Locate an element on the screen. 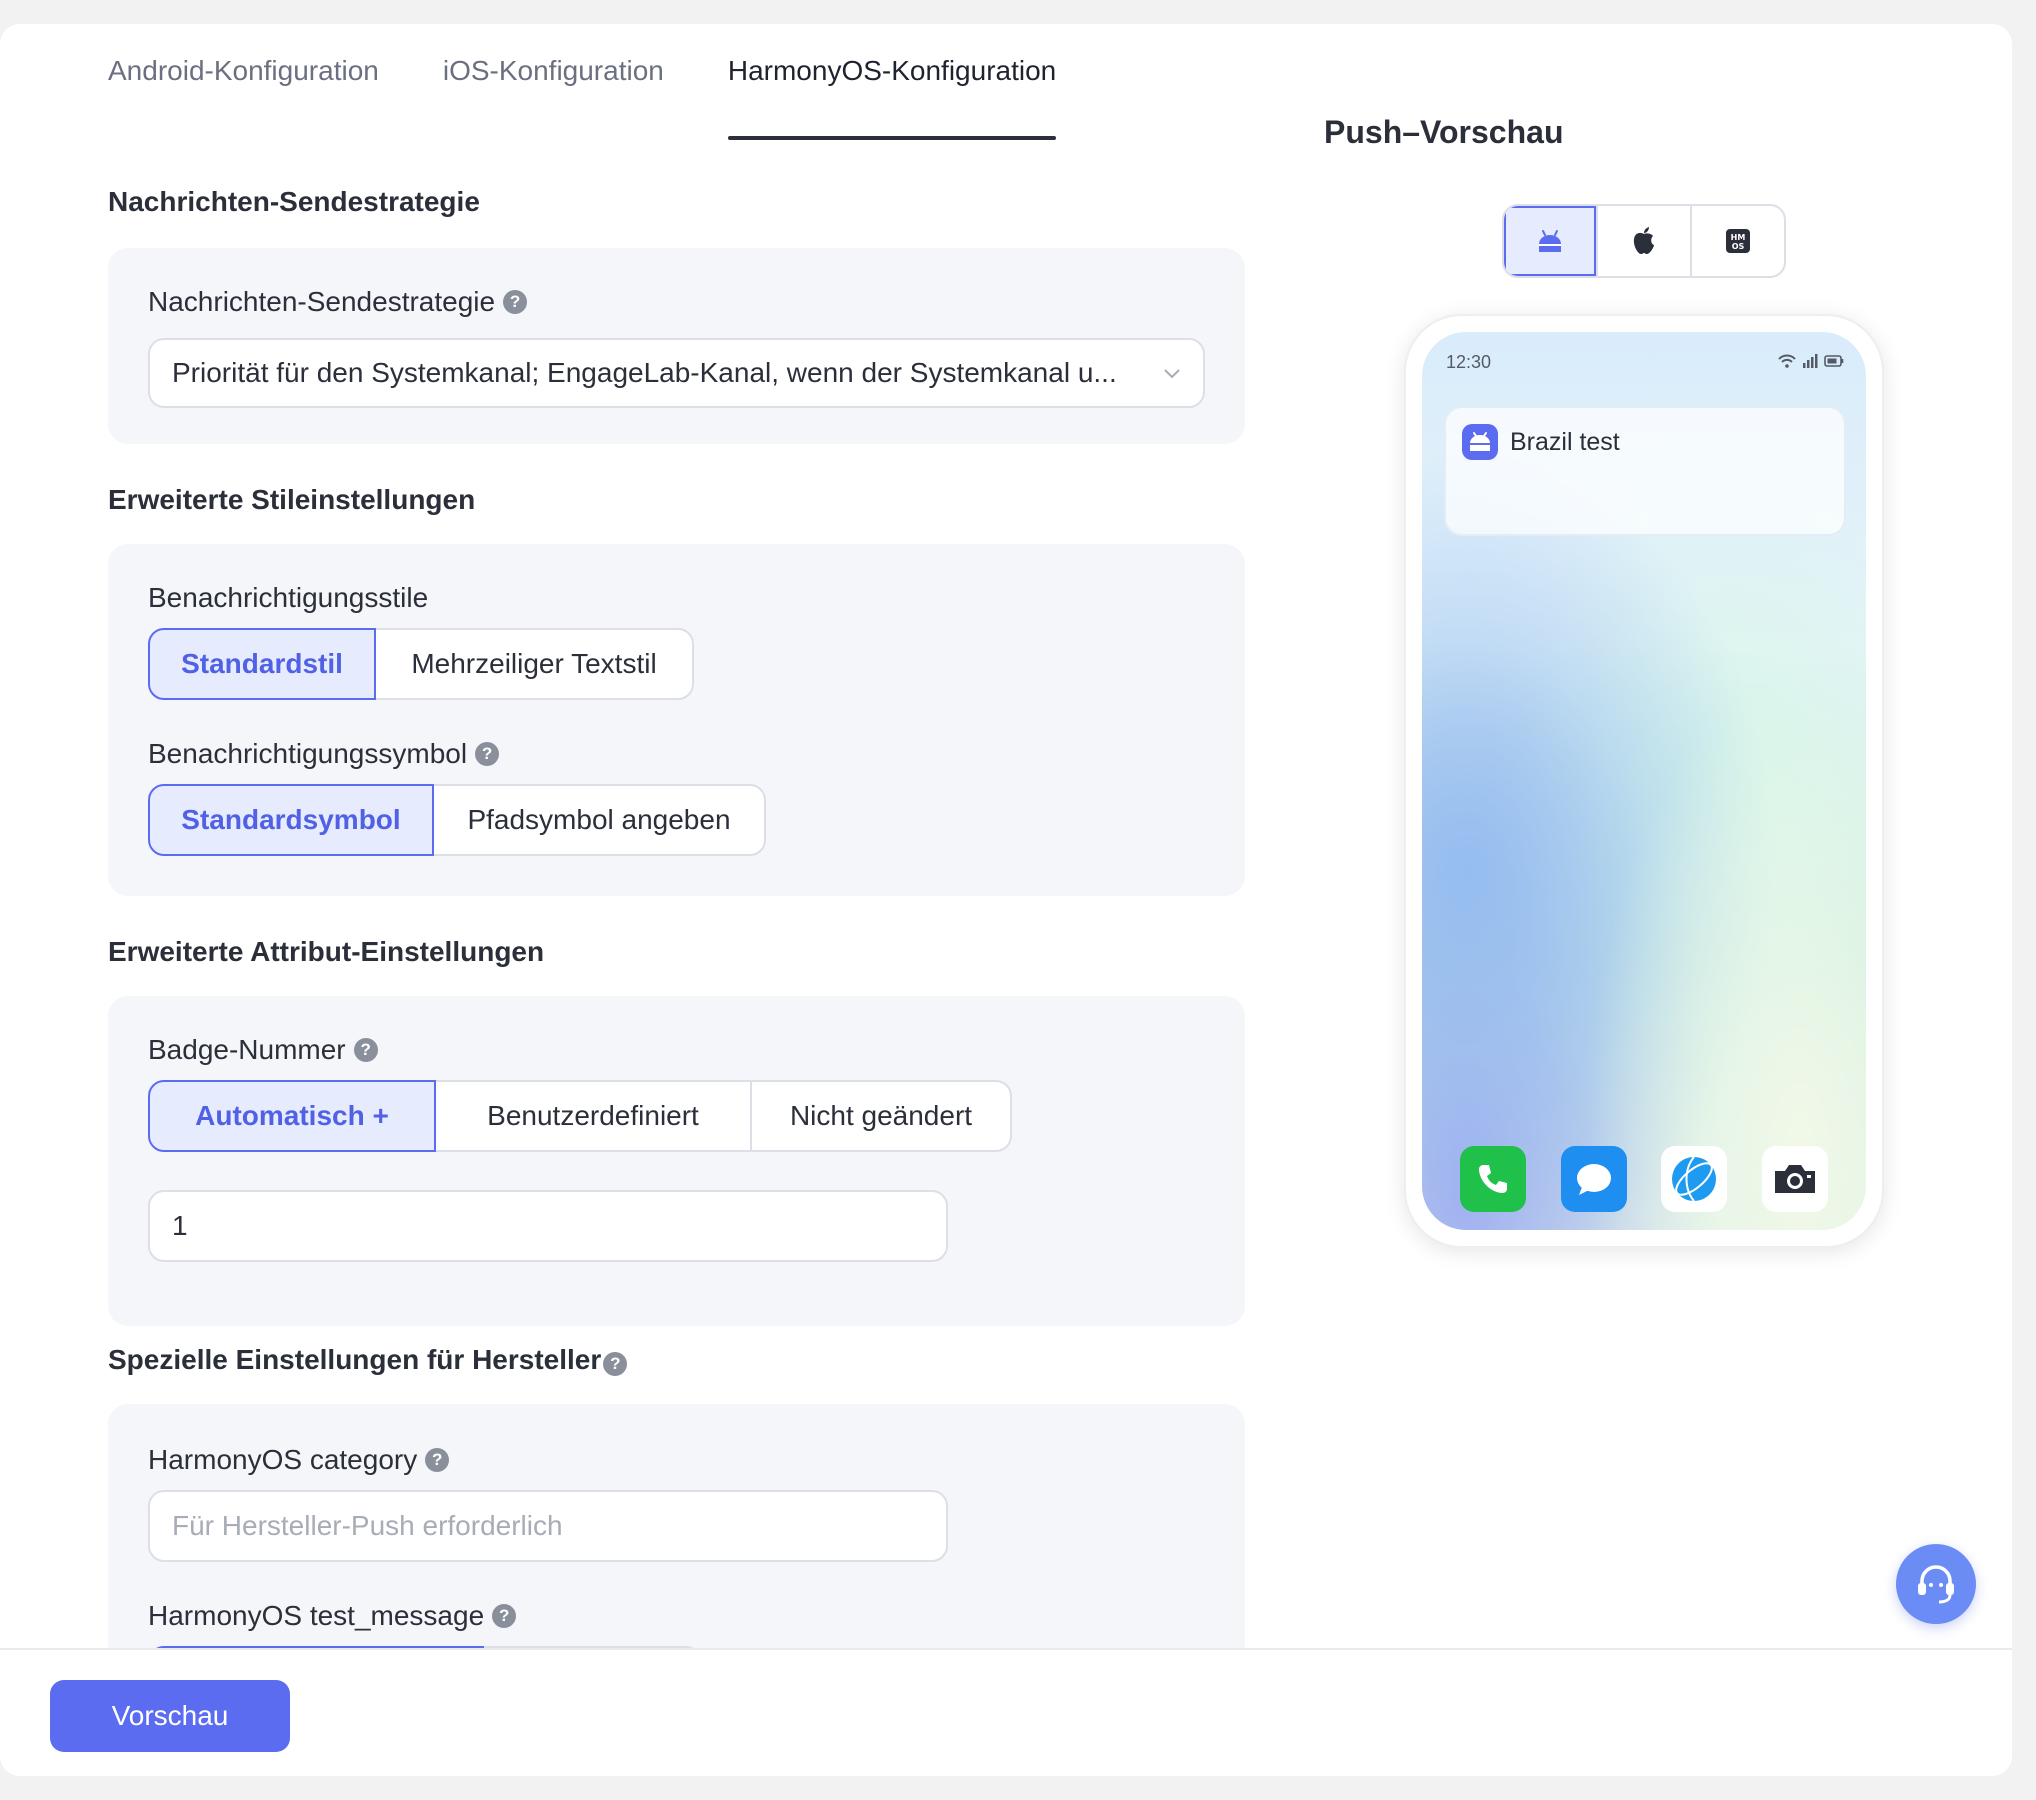 The height and width of the screenshot is (1800, 2036). chevron-down-icon is located at coordinates (1172, 374).